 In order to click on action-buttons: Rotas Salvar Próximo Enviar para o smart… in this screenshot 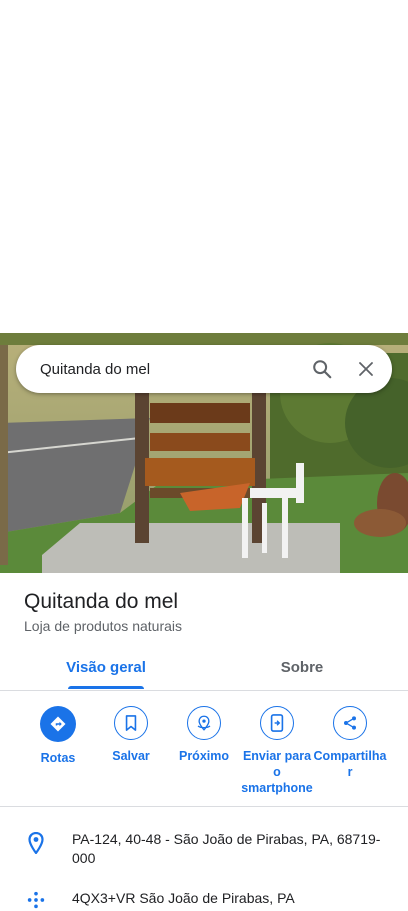, I will do `click(204, 756)`.